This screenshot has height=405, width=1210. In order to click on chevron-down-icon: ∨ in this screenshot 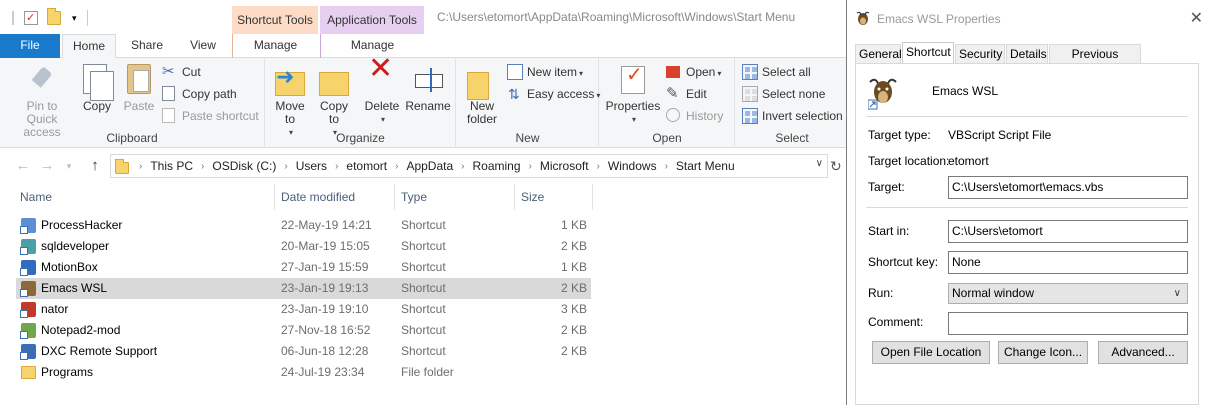, I will do `click(819, 163)`.